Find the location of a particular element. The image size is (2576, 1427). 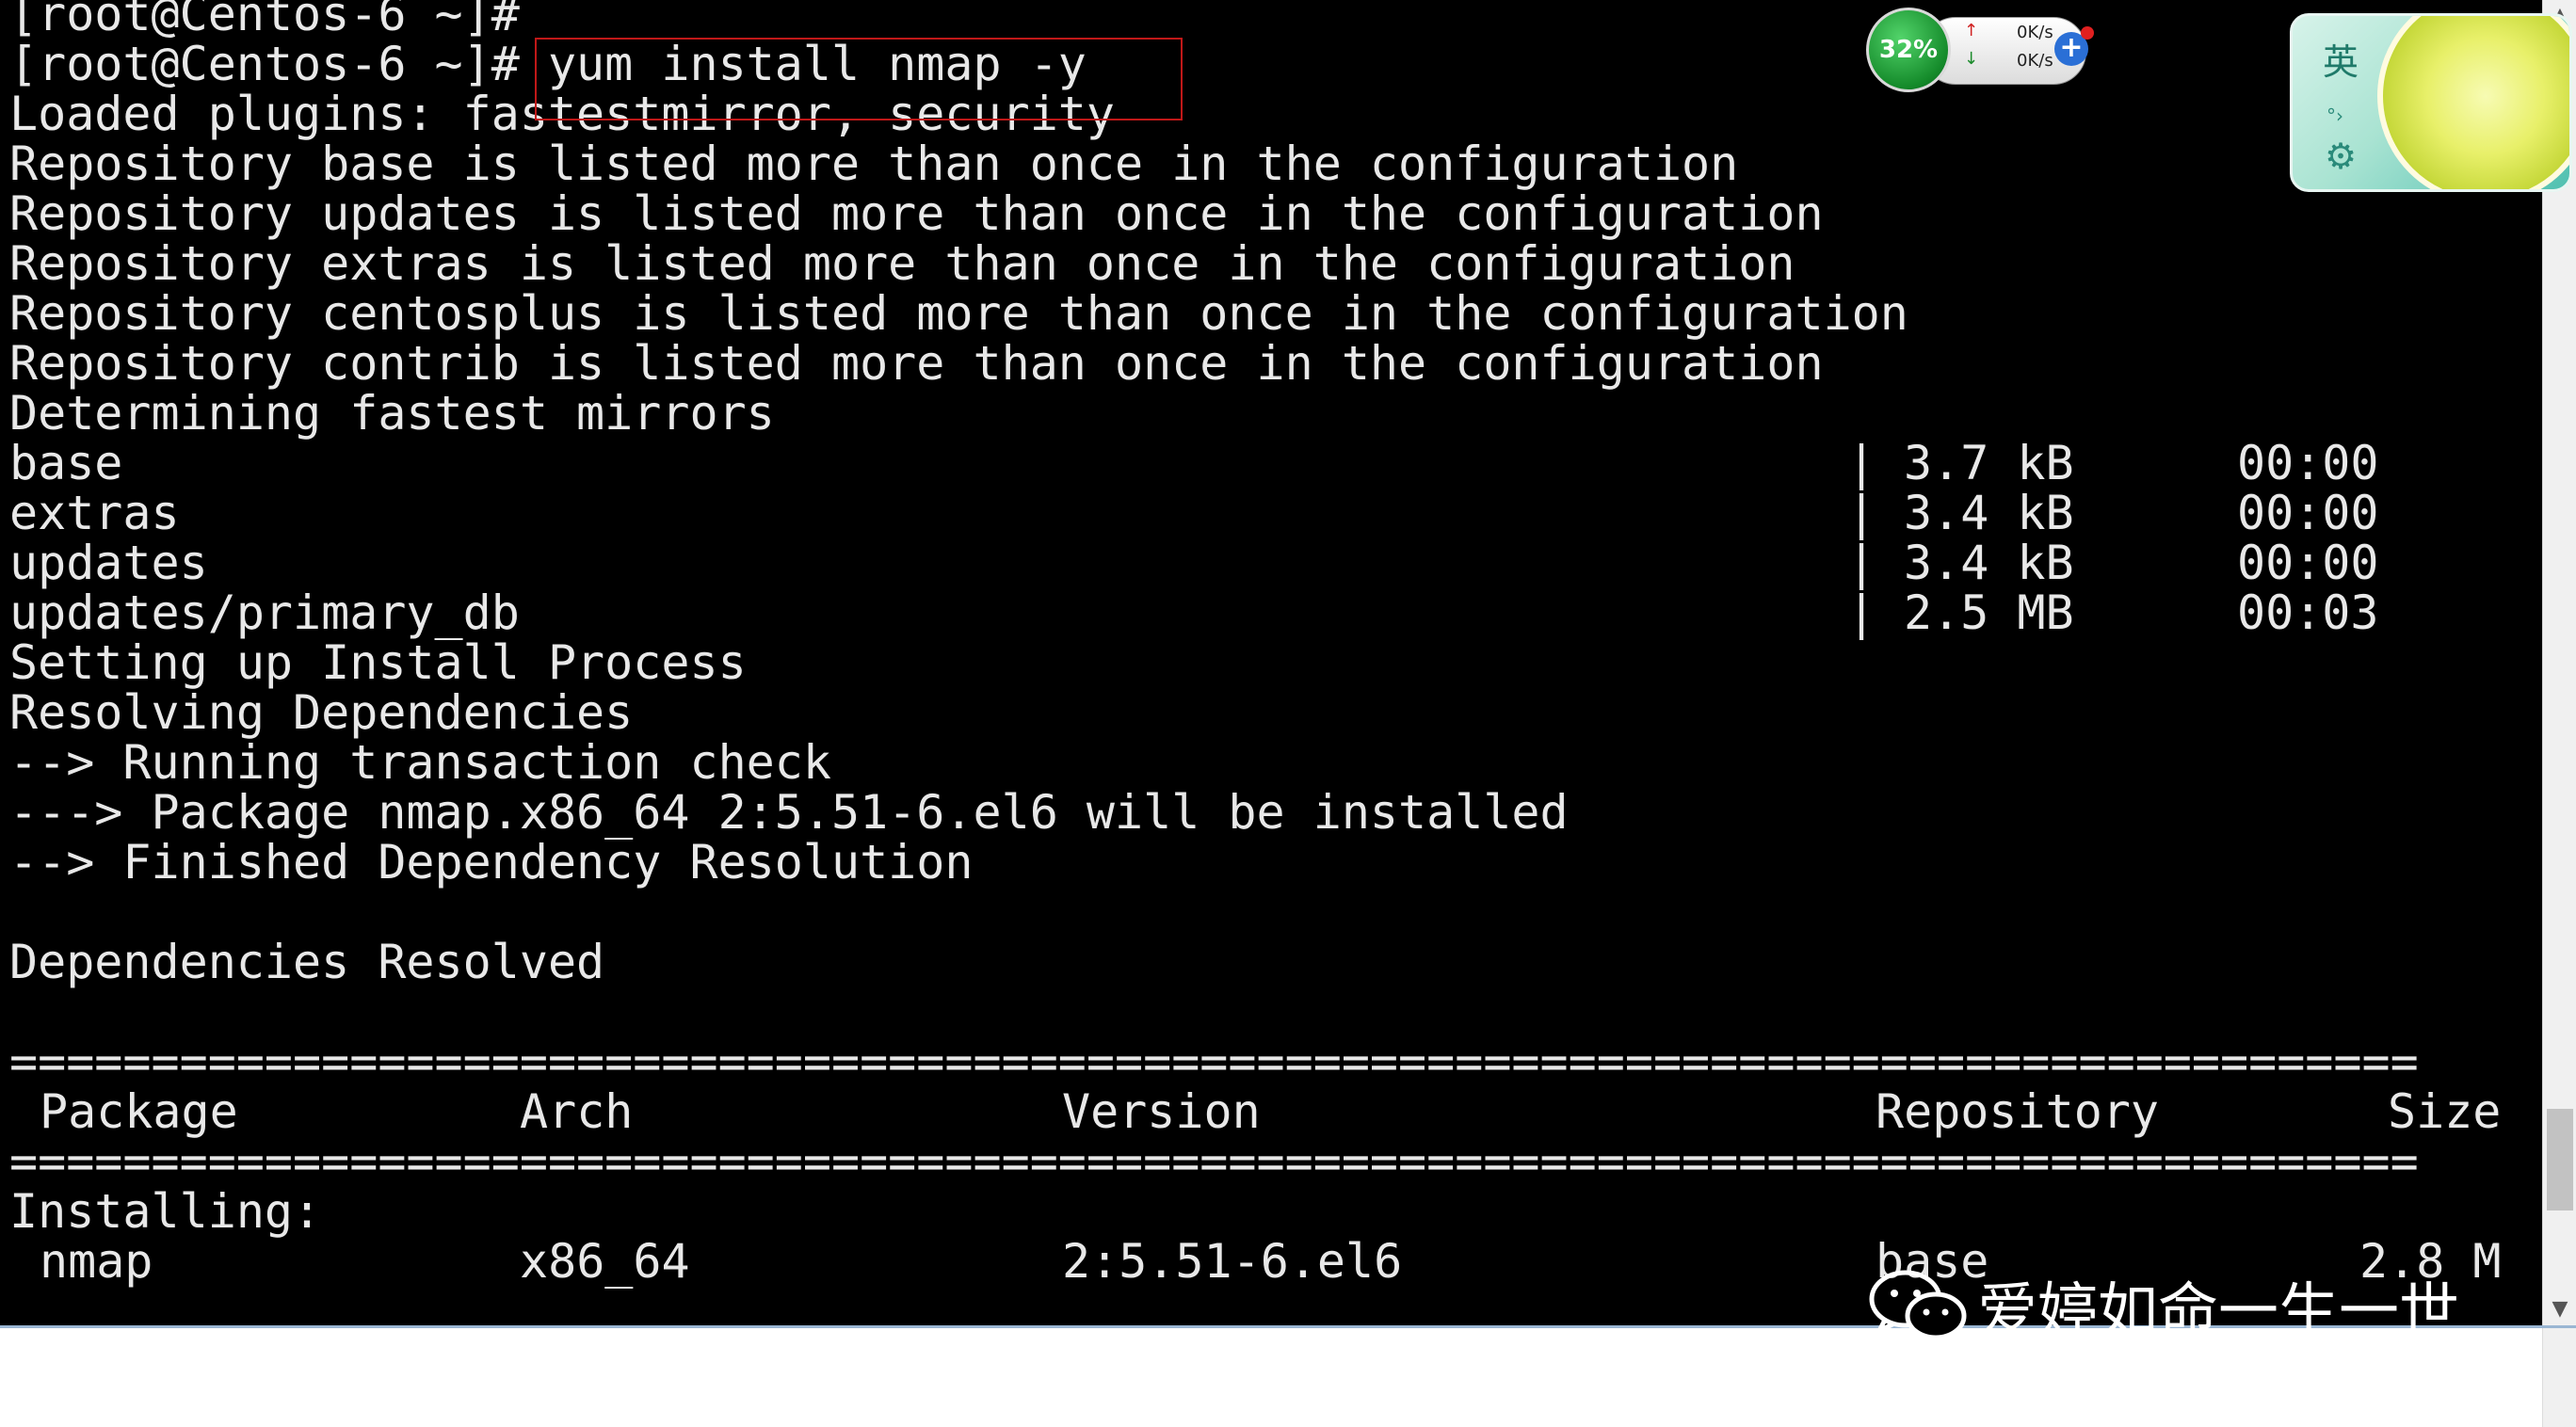

ime-language-toggle: 英 is located at coordinates (2340, 62).